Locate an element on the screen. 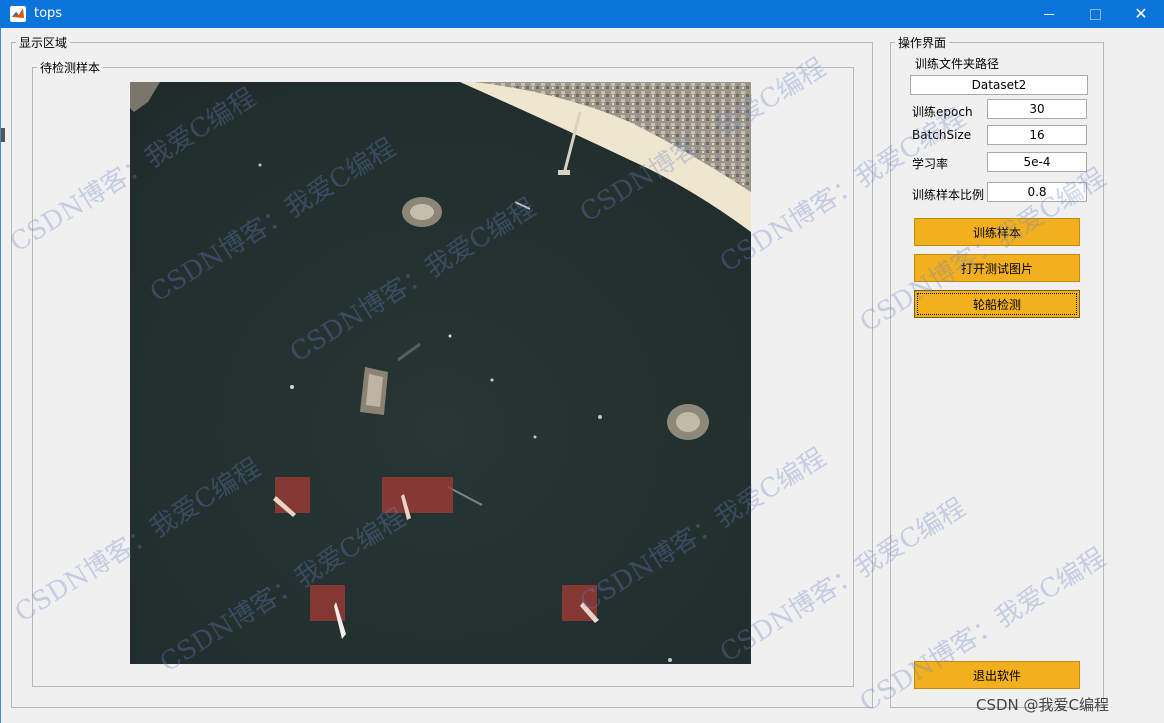  minimize-icon is located at coordinates (1049, 14).